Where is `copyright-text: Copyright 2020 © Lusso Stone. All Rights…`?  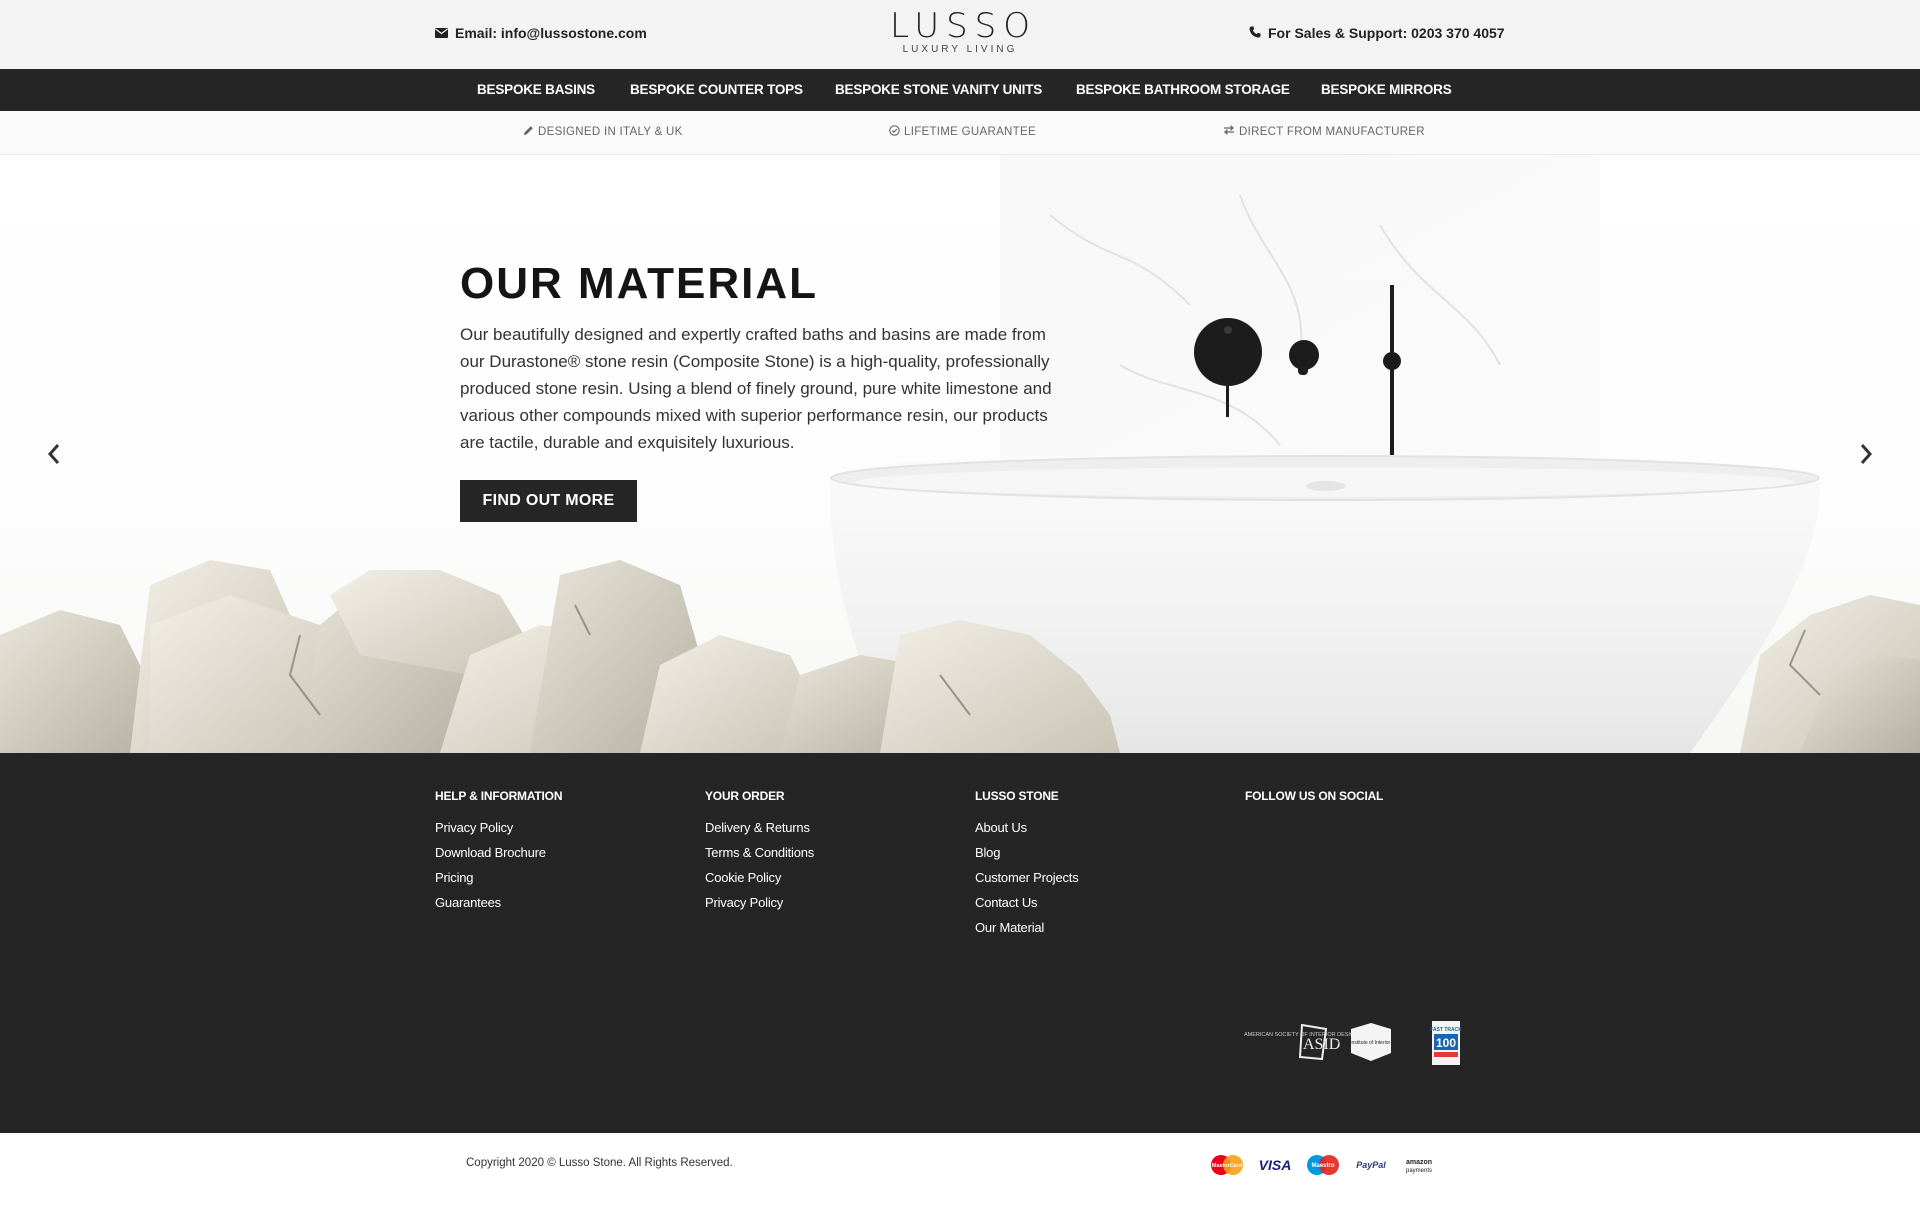
copyright-text: Copyright 2020 © Lusso Stone. All Rights… is located at coordinates (599, 1163).